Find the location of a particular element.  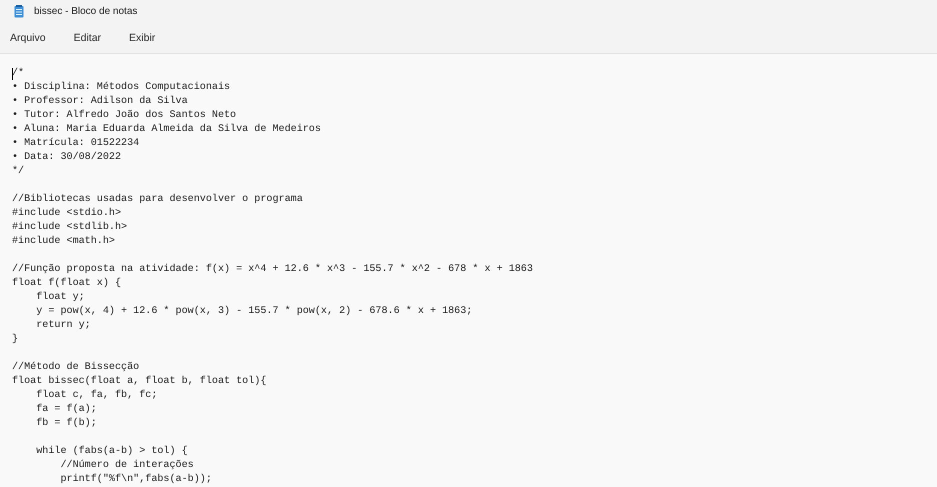

window-title: bissec - Bloco de notas is located at coordinates (86, 12).